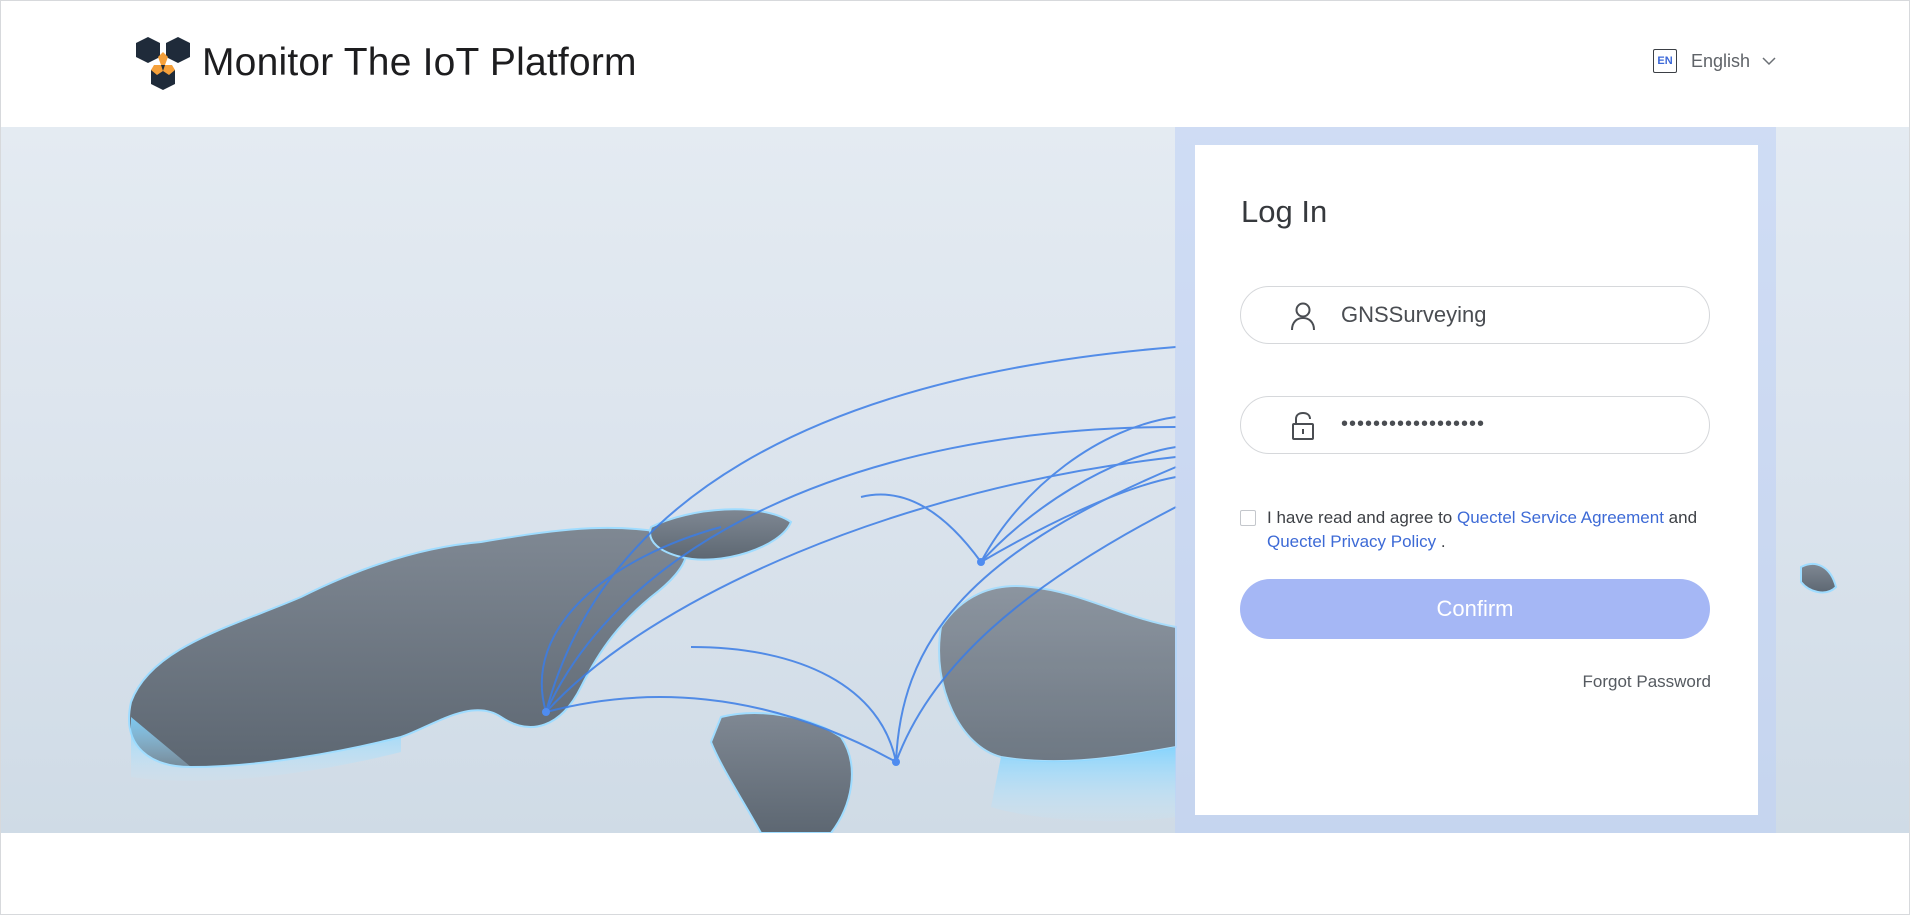 This screenshot has width=1910, height=915. I want to click on agreement-prefix: I have read and agree to, so click(1360, 517).